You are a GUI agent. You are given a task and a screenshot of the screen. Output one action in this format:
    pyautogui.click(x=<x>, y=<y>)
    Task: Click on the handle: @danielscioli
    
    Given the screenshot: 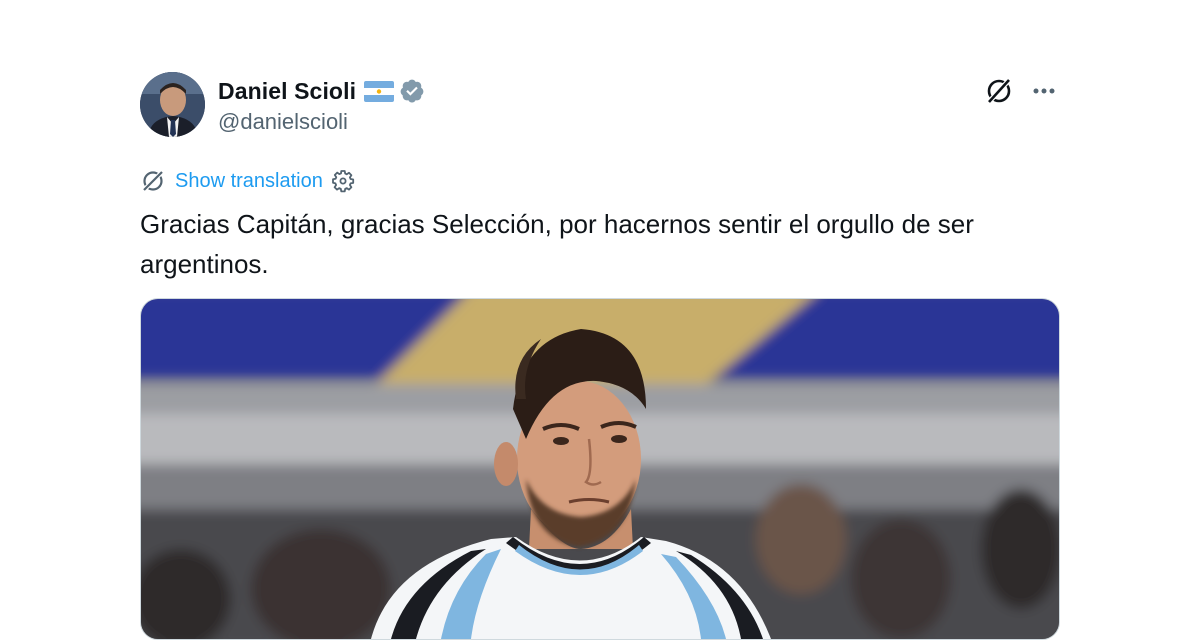 What is the action you would take?
    pyautogui.click(x=321, y=122)
    